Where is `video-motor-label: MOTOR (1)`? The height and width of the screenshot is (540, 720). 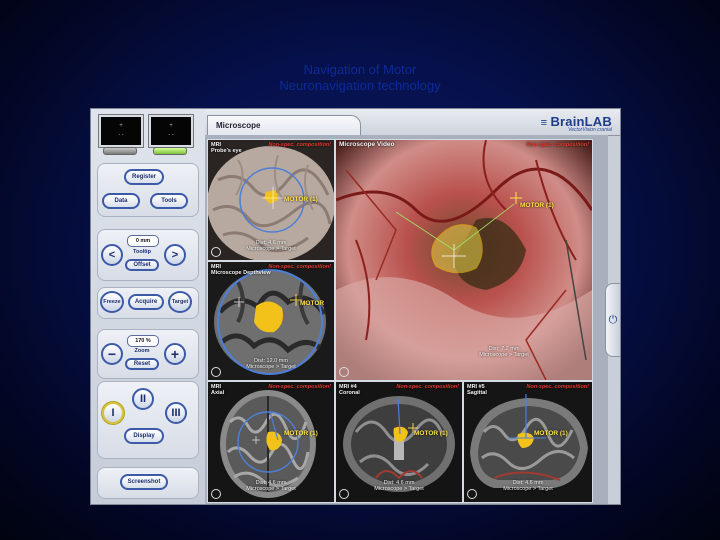 video-motor-label: MOTOR (1) is located at coordinates (537, 205).